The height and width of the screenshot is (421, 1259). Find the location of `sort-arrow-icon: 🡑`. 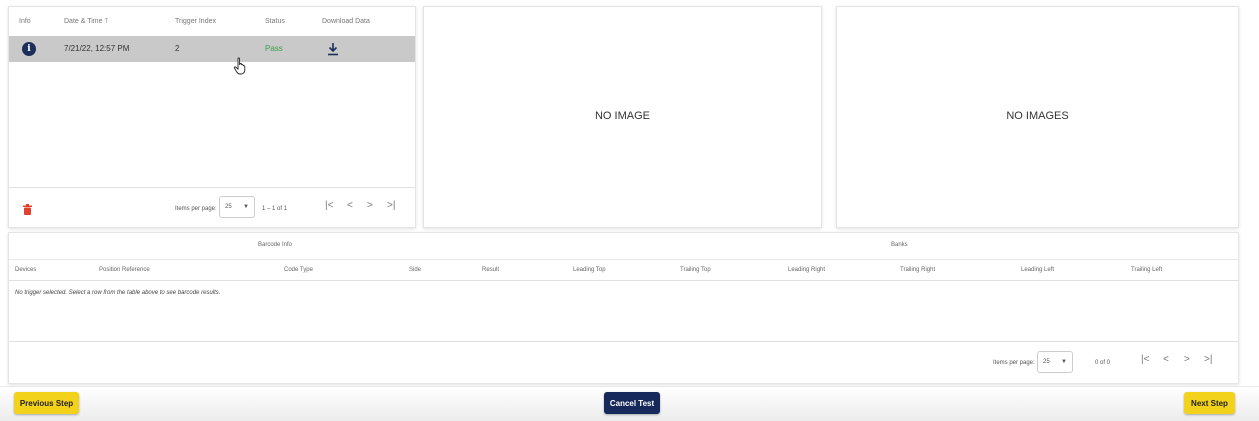

sort-arrow-icon: 🡑 is located at coordinates (106, 21).